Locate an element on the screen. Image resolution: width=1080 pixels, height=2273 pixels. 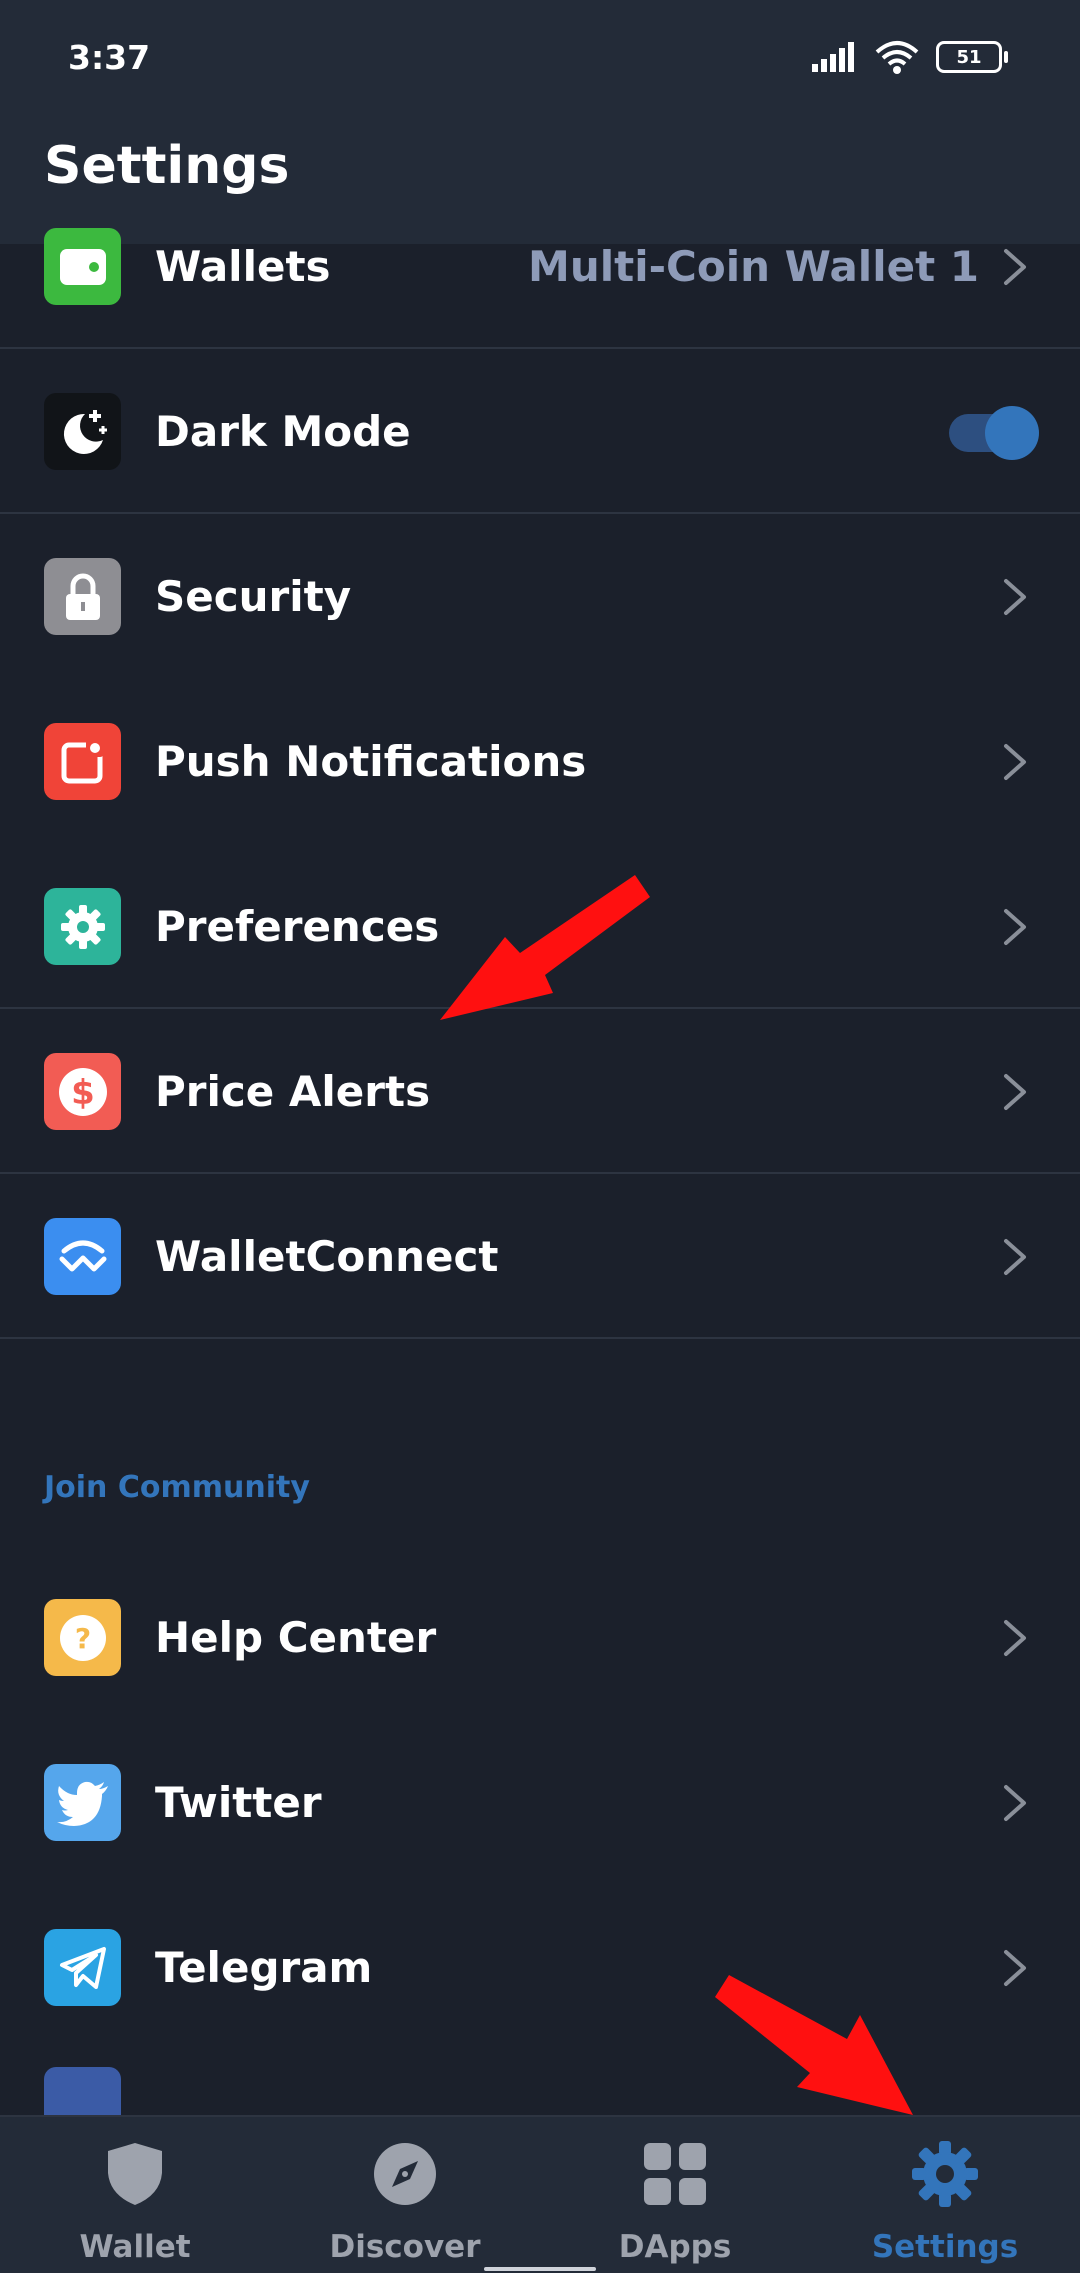
settings-row-help-center: ? Help Center is located at coordinates (540, 1637).